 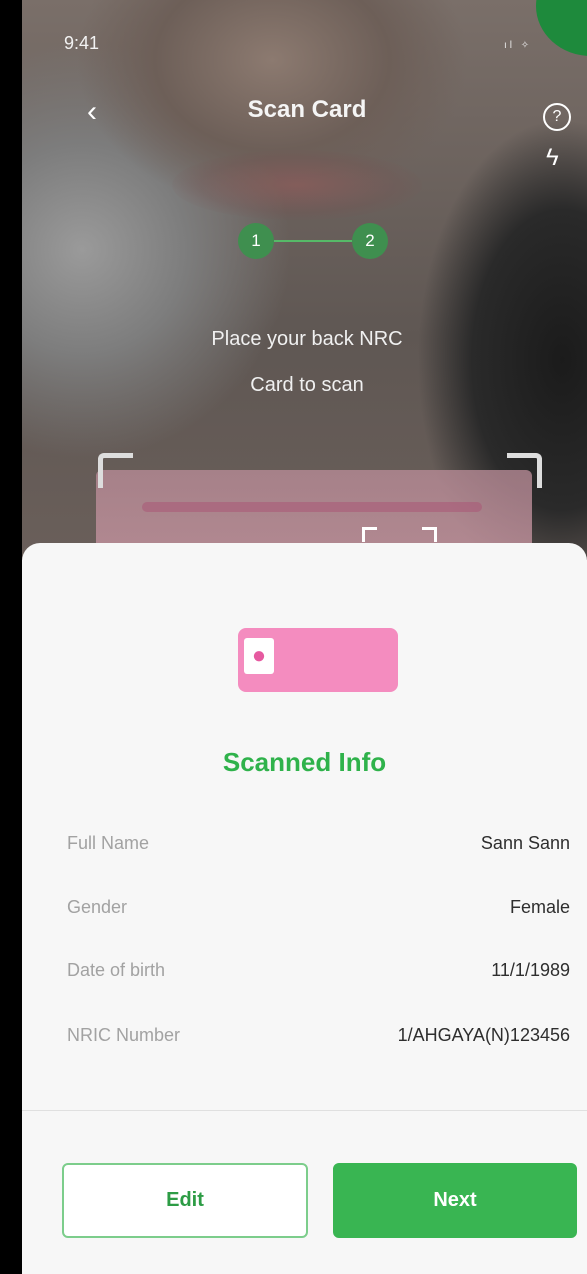 What do you see at coordinates (313, 241) in the screenshot?
I see `step-connector` at bounding box center [313, 241].